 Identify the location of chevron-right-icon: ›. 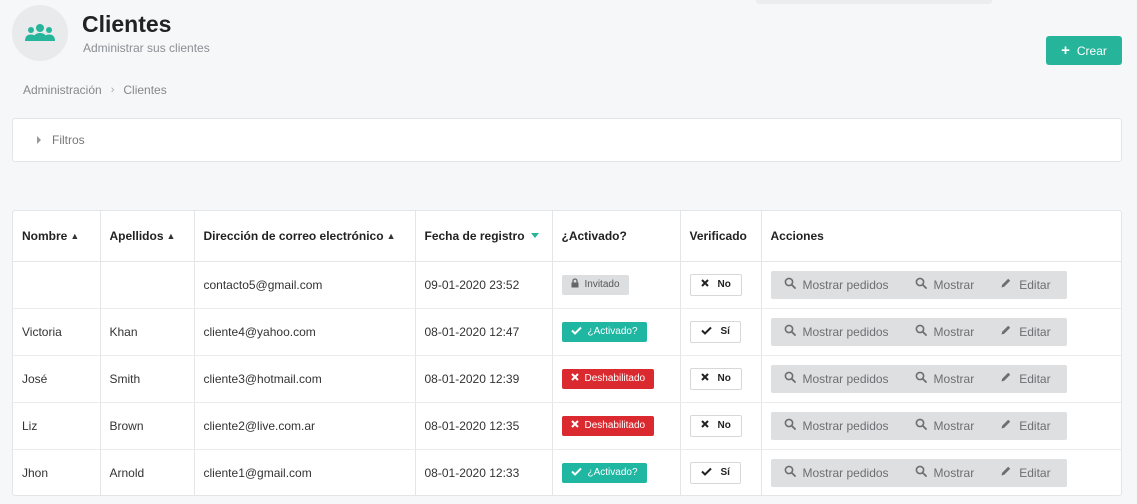
(112, 90).